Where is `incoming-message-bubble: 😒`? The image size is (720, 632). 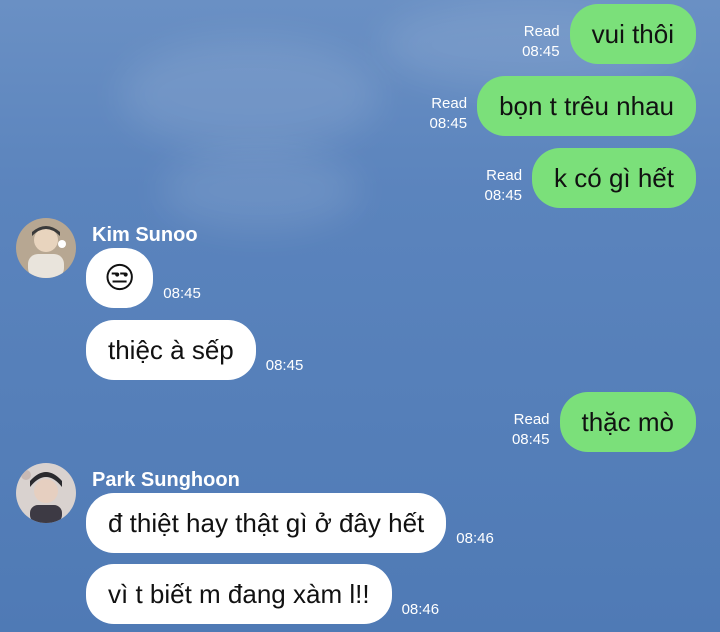 incoming-message-bubble: 😒 is located at coordinates (120, 278).